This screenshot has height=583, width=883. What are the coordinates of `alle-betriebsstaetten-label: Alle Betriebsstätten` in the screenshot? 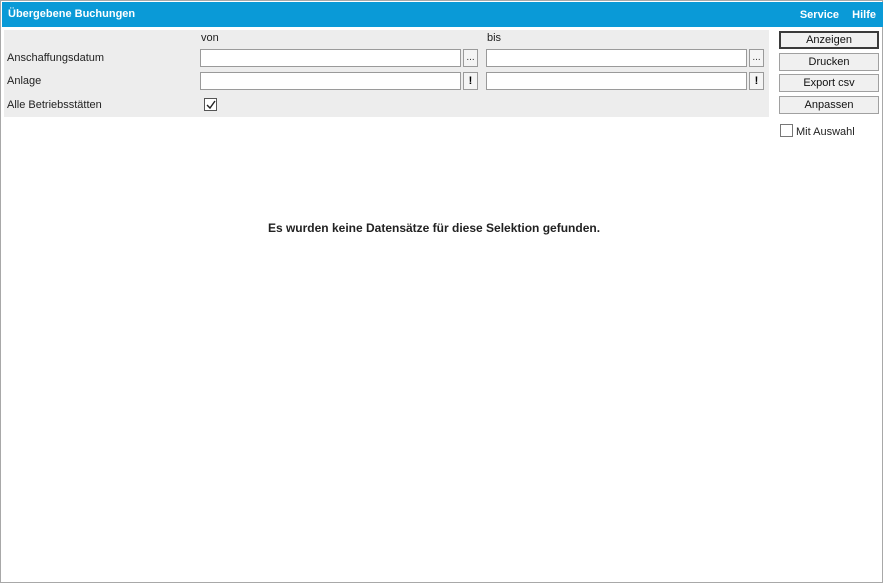 It's located at (54, 105).